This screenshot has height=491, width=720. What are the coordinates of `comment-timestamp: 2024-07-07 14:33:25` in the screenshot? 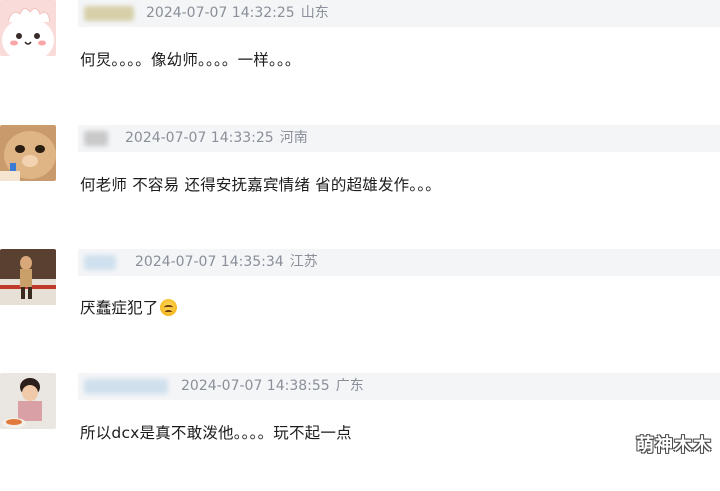 It's located at (199, 138).